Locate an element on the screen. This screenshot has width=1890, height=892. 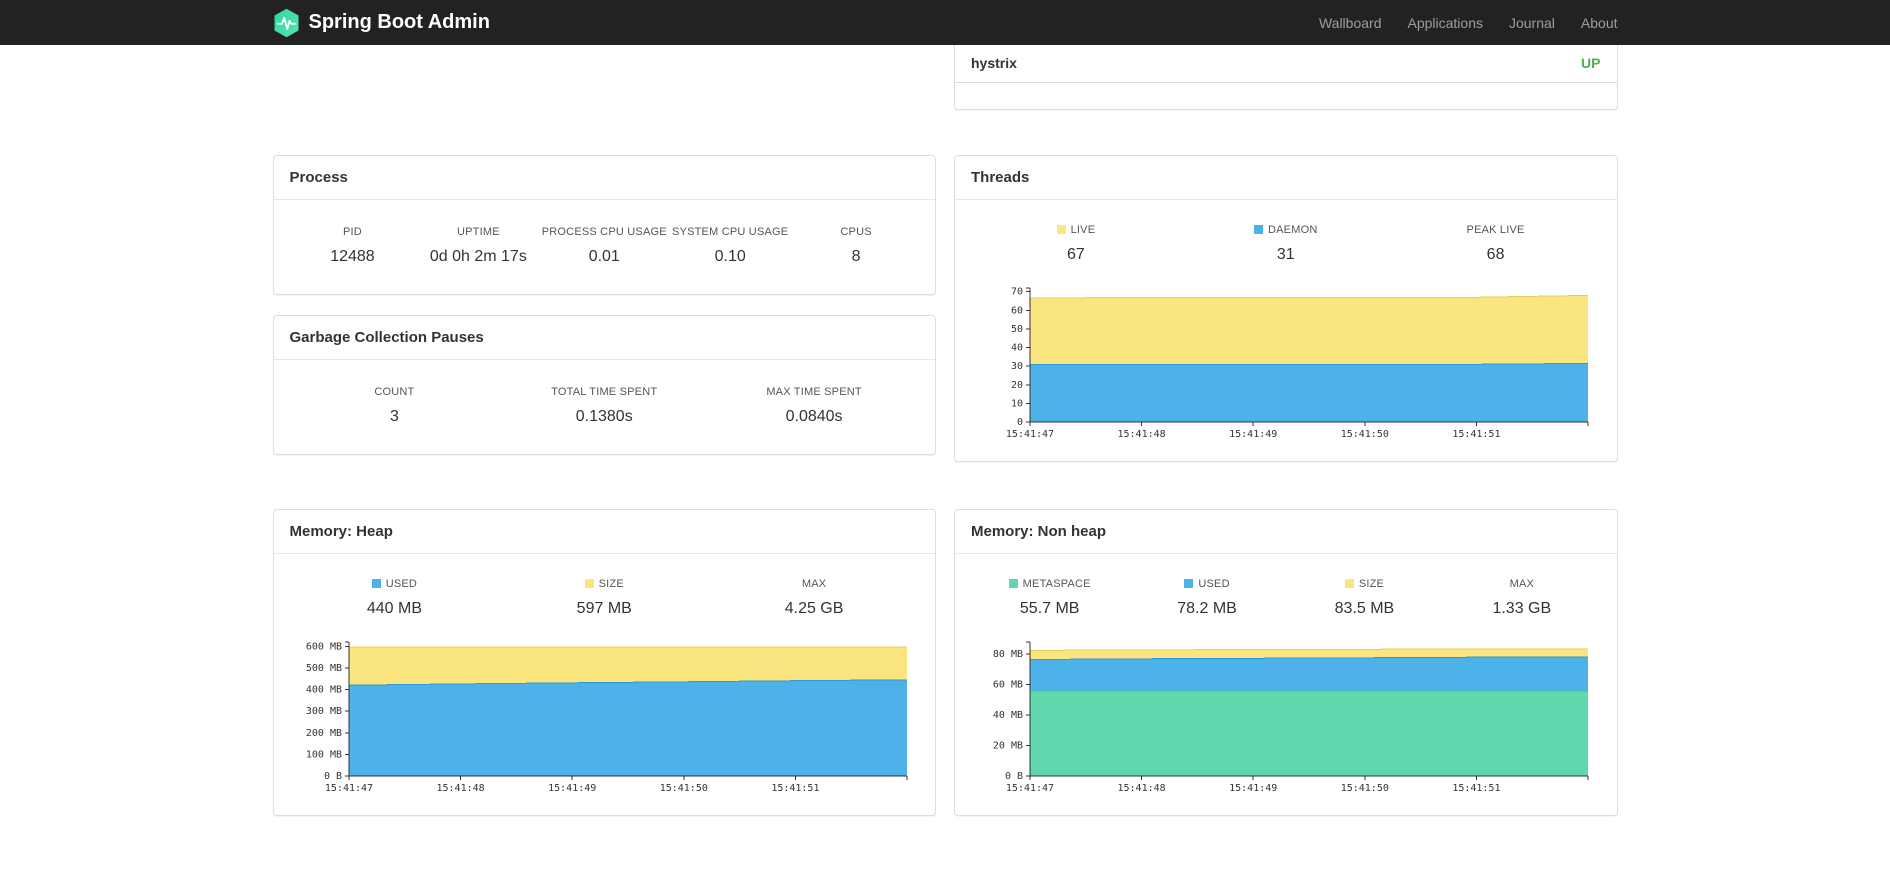
svg-text: 30 is located at coordinates (1017, 366).